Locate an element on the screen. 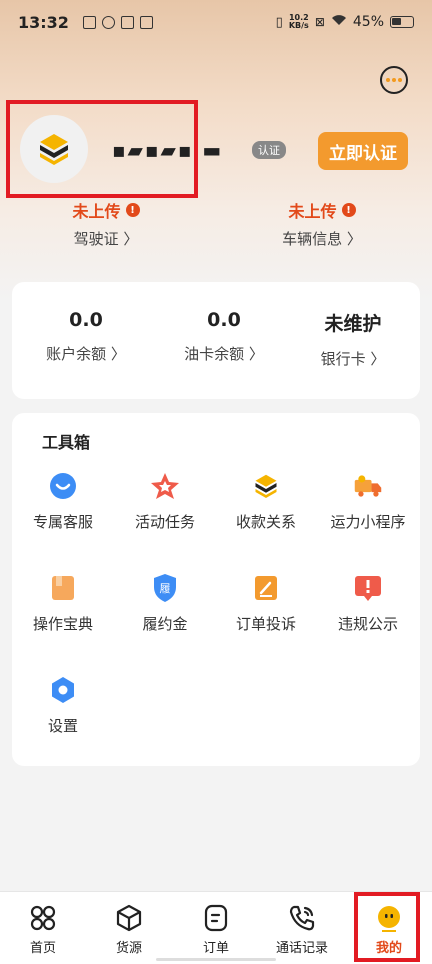 The height and width of the screenshot is (964, 432). nav-cargo: 货源 is located at coordinates (129, 930).